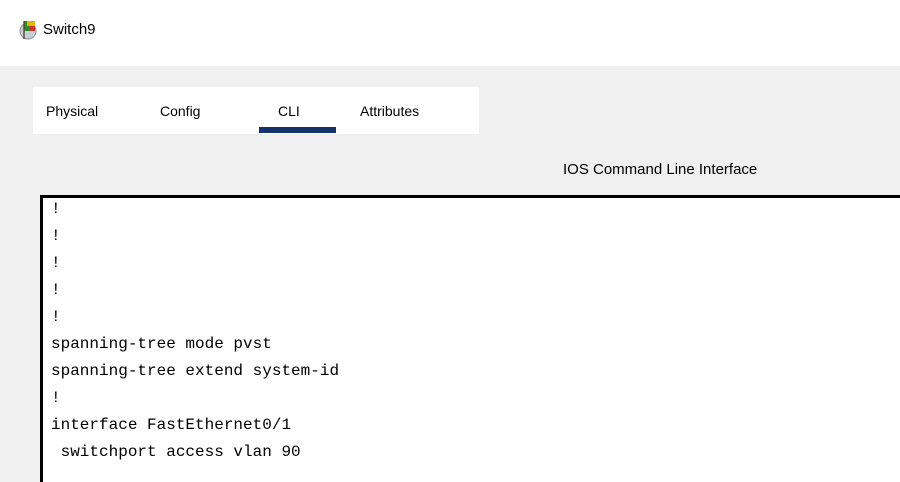  Describe the element at coordinates (72, 111) in the screenshot. I see `tab-physical: Physical` at that location.